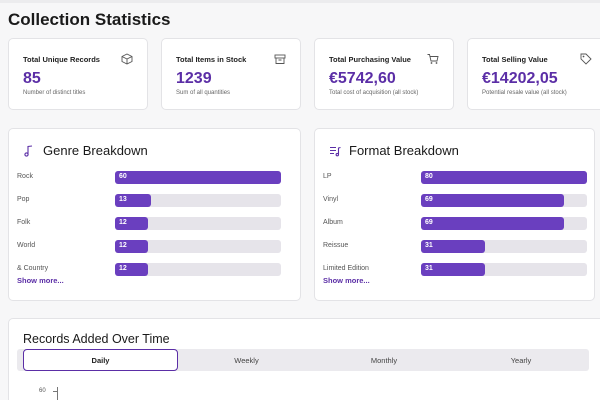 This screenshot has width=600, height=400. What do you see at coordinates (95, 150) in the screenshot?
I see `panel-title-text: Genre Breakdown` at bounding box center [95, 150].